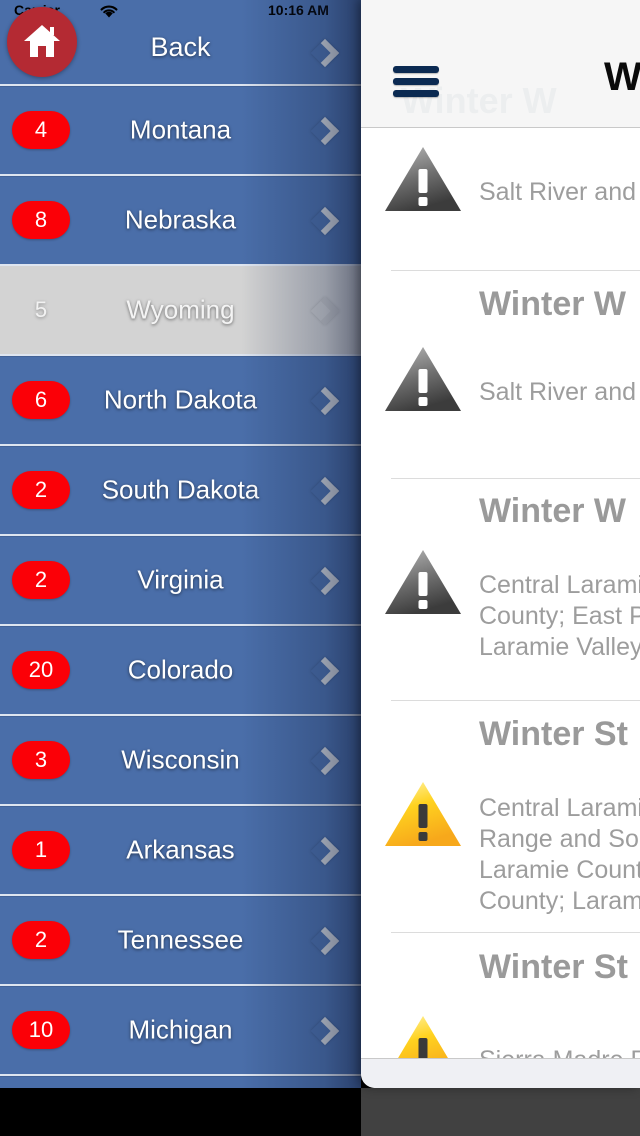  I want to click on bottom-black-bar, so click(180, 1112).